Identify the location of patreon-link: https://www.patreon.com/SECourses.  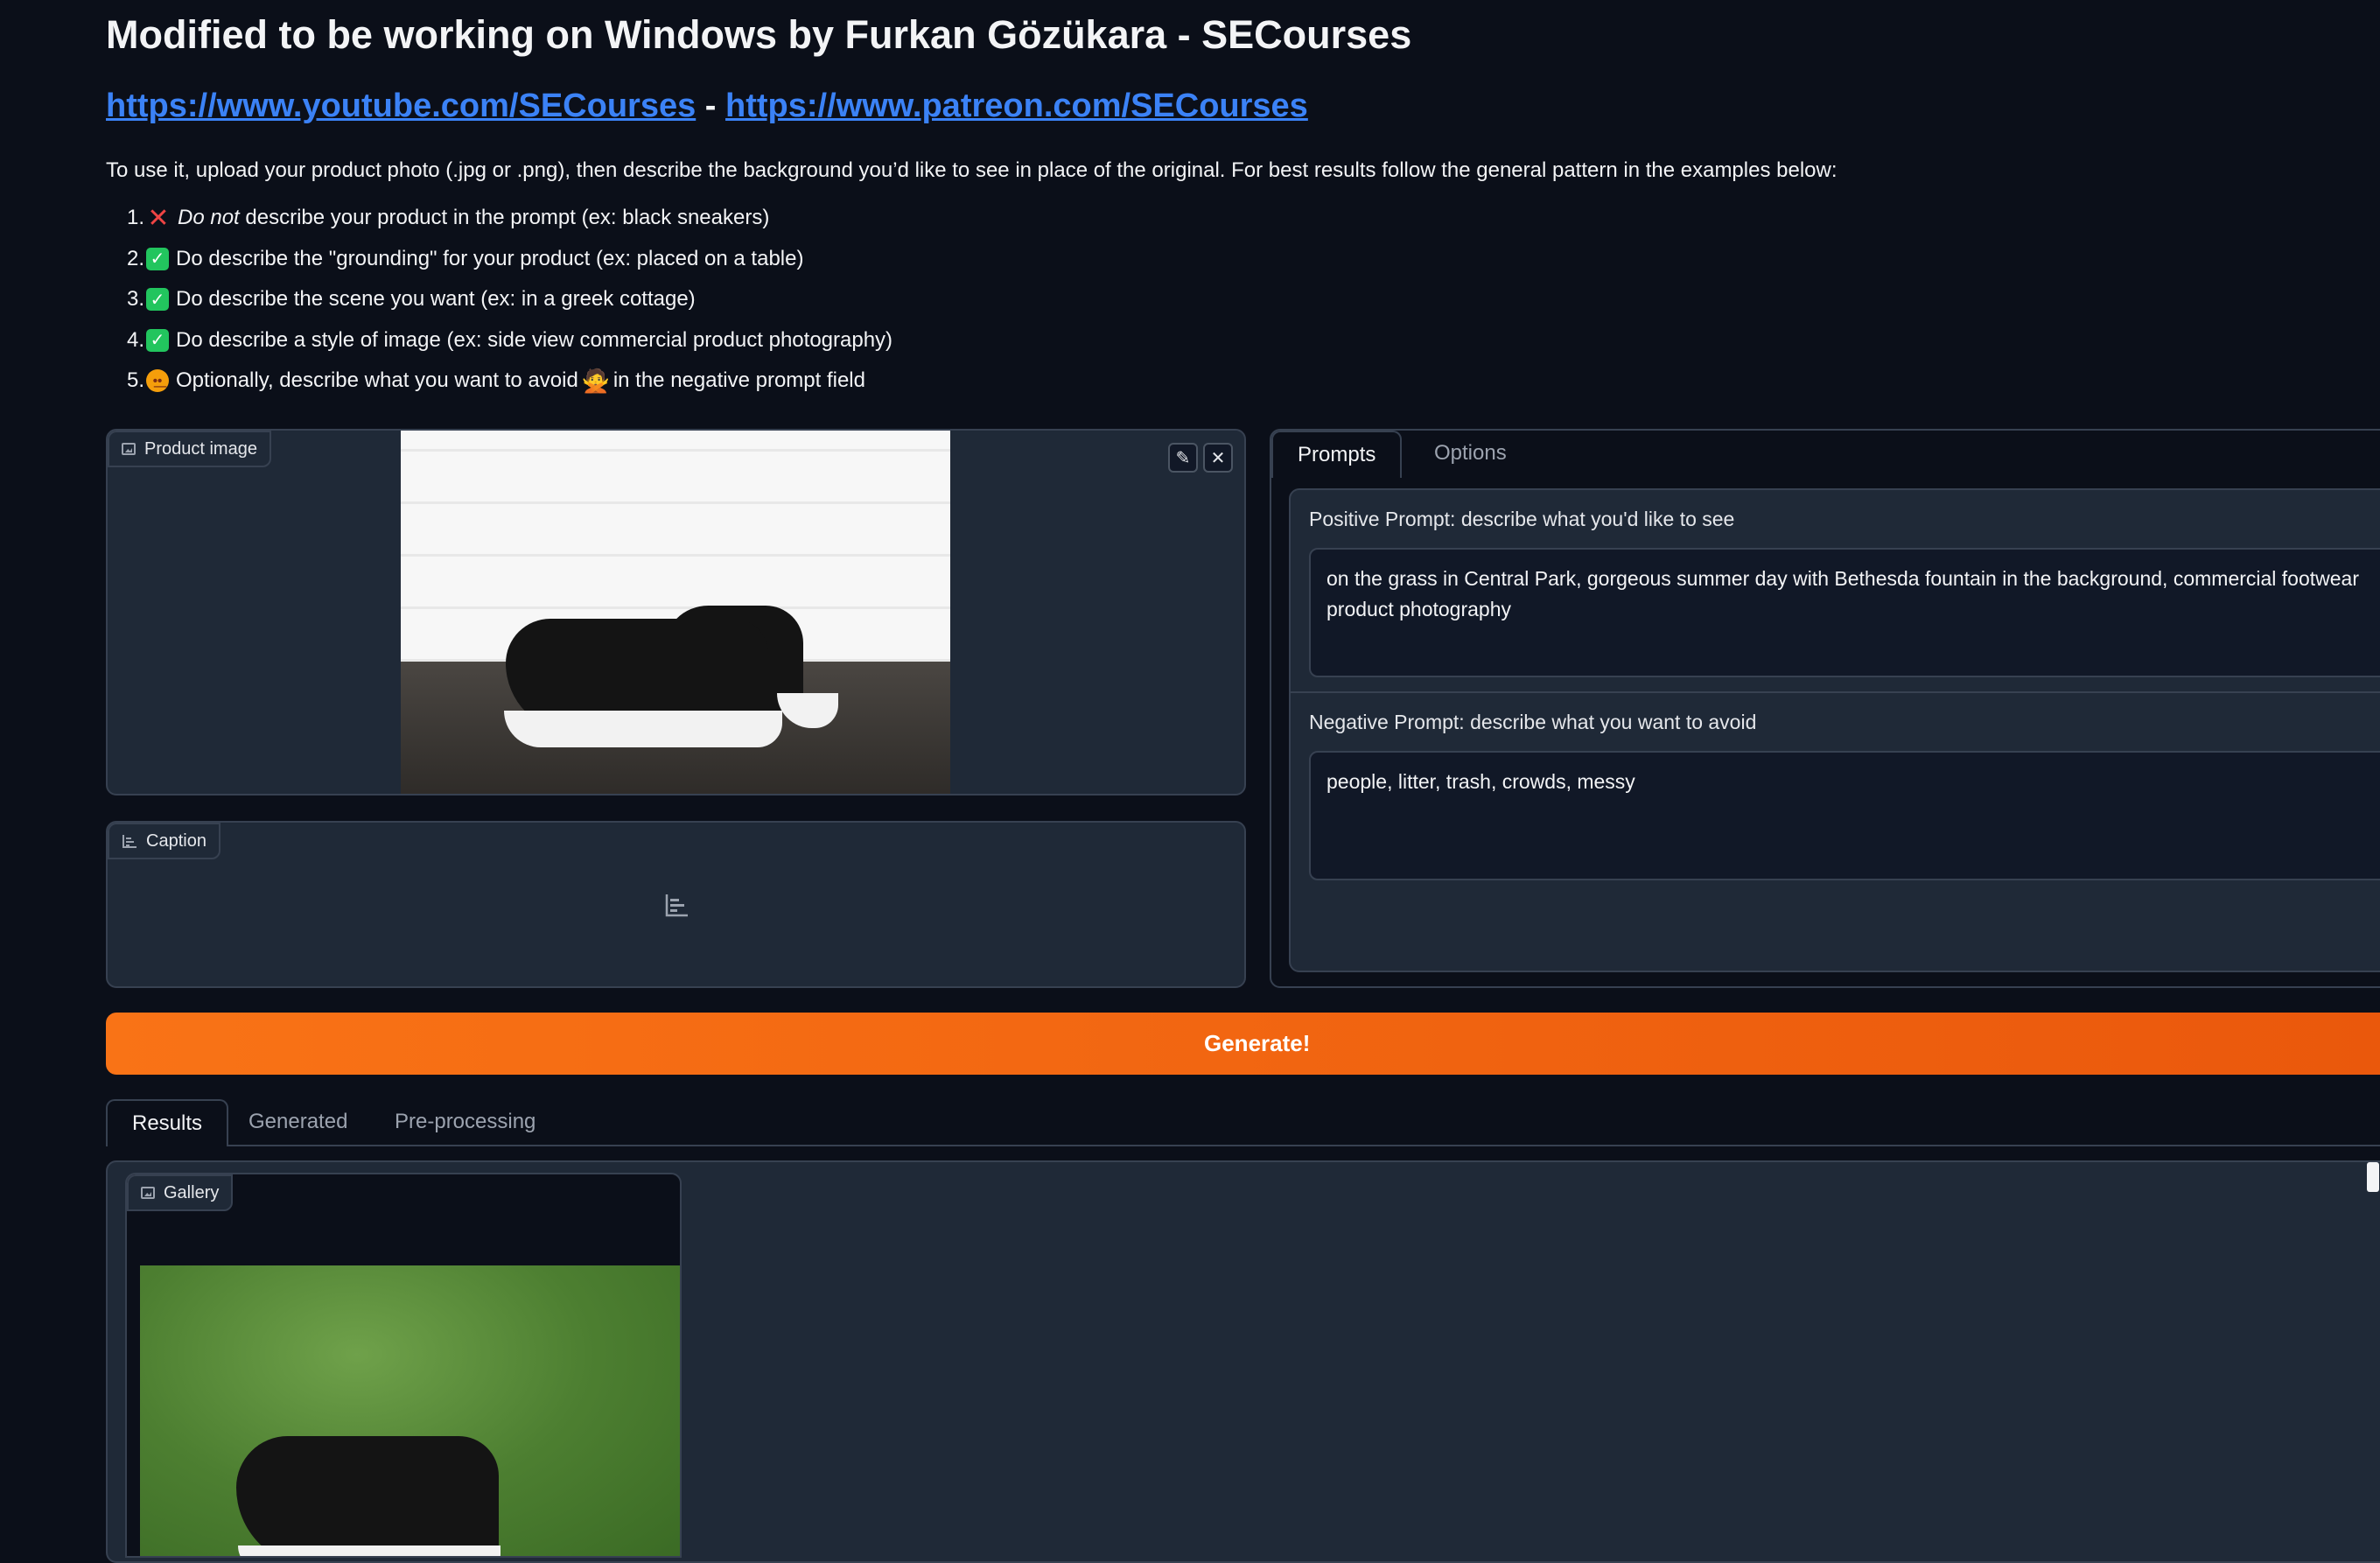
(1016, 106).